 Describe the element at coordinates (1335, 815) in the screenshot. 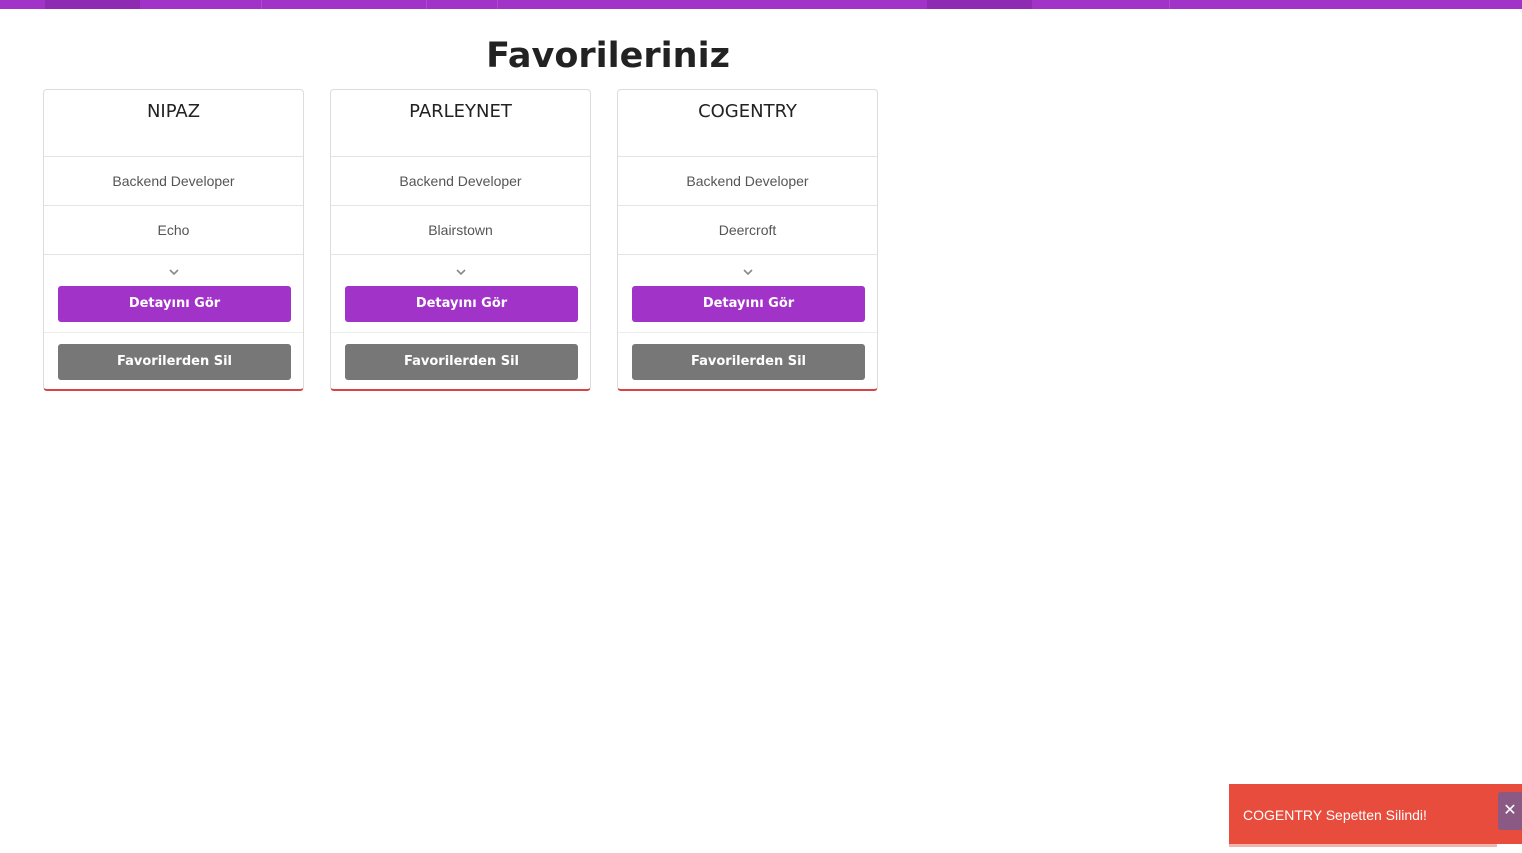

I see `toast-message: COGENTRY Sepetten Silindi!` at that location.